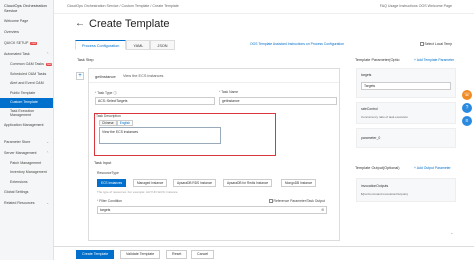 The image size is (474, 260). Describe the element at coordinates (162, 45) in the screenshot. I see `tab-json: JSON` at that location.